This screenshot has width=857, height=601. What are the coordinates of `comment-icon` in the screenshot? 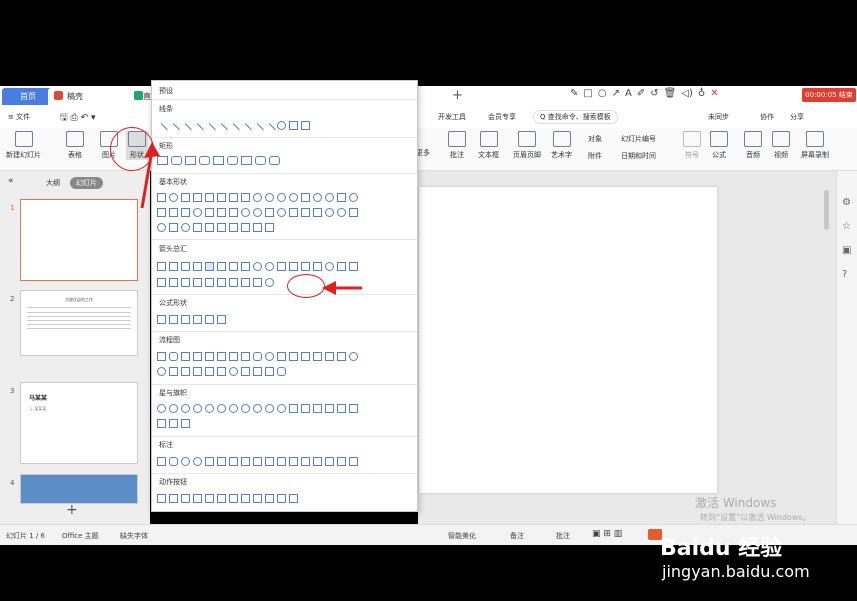 It's located at (457, 139).